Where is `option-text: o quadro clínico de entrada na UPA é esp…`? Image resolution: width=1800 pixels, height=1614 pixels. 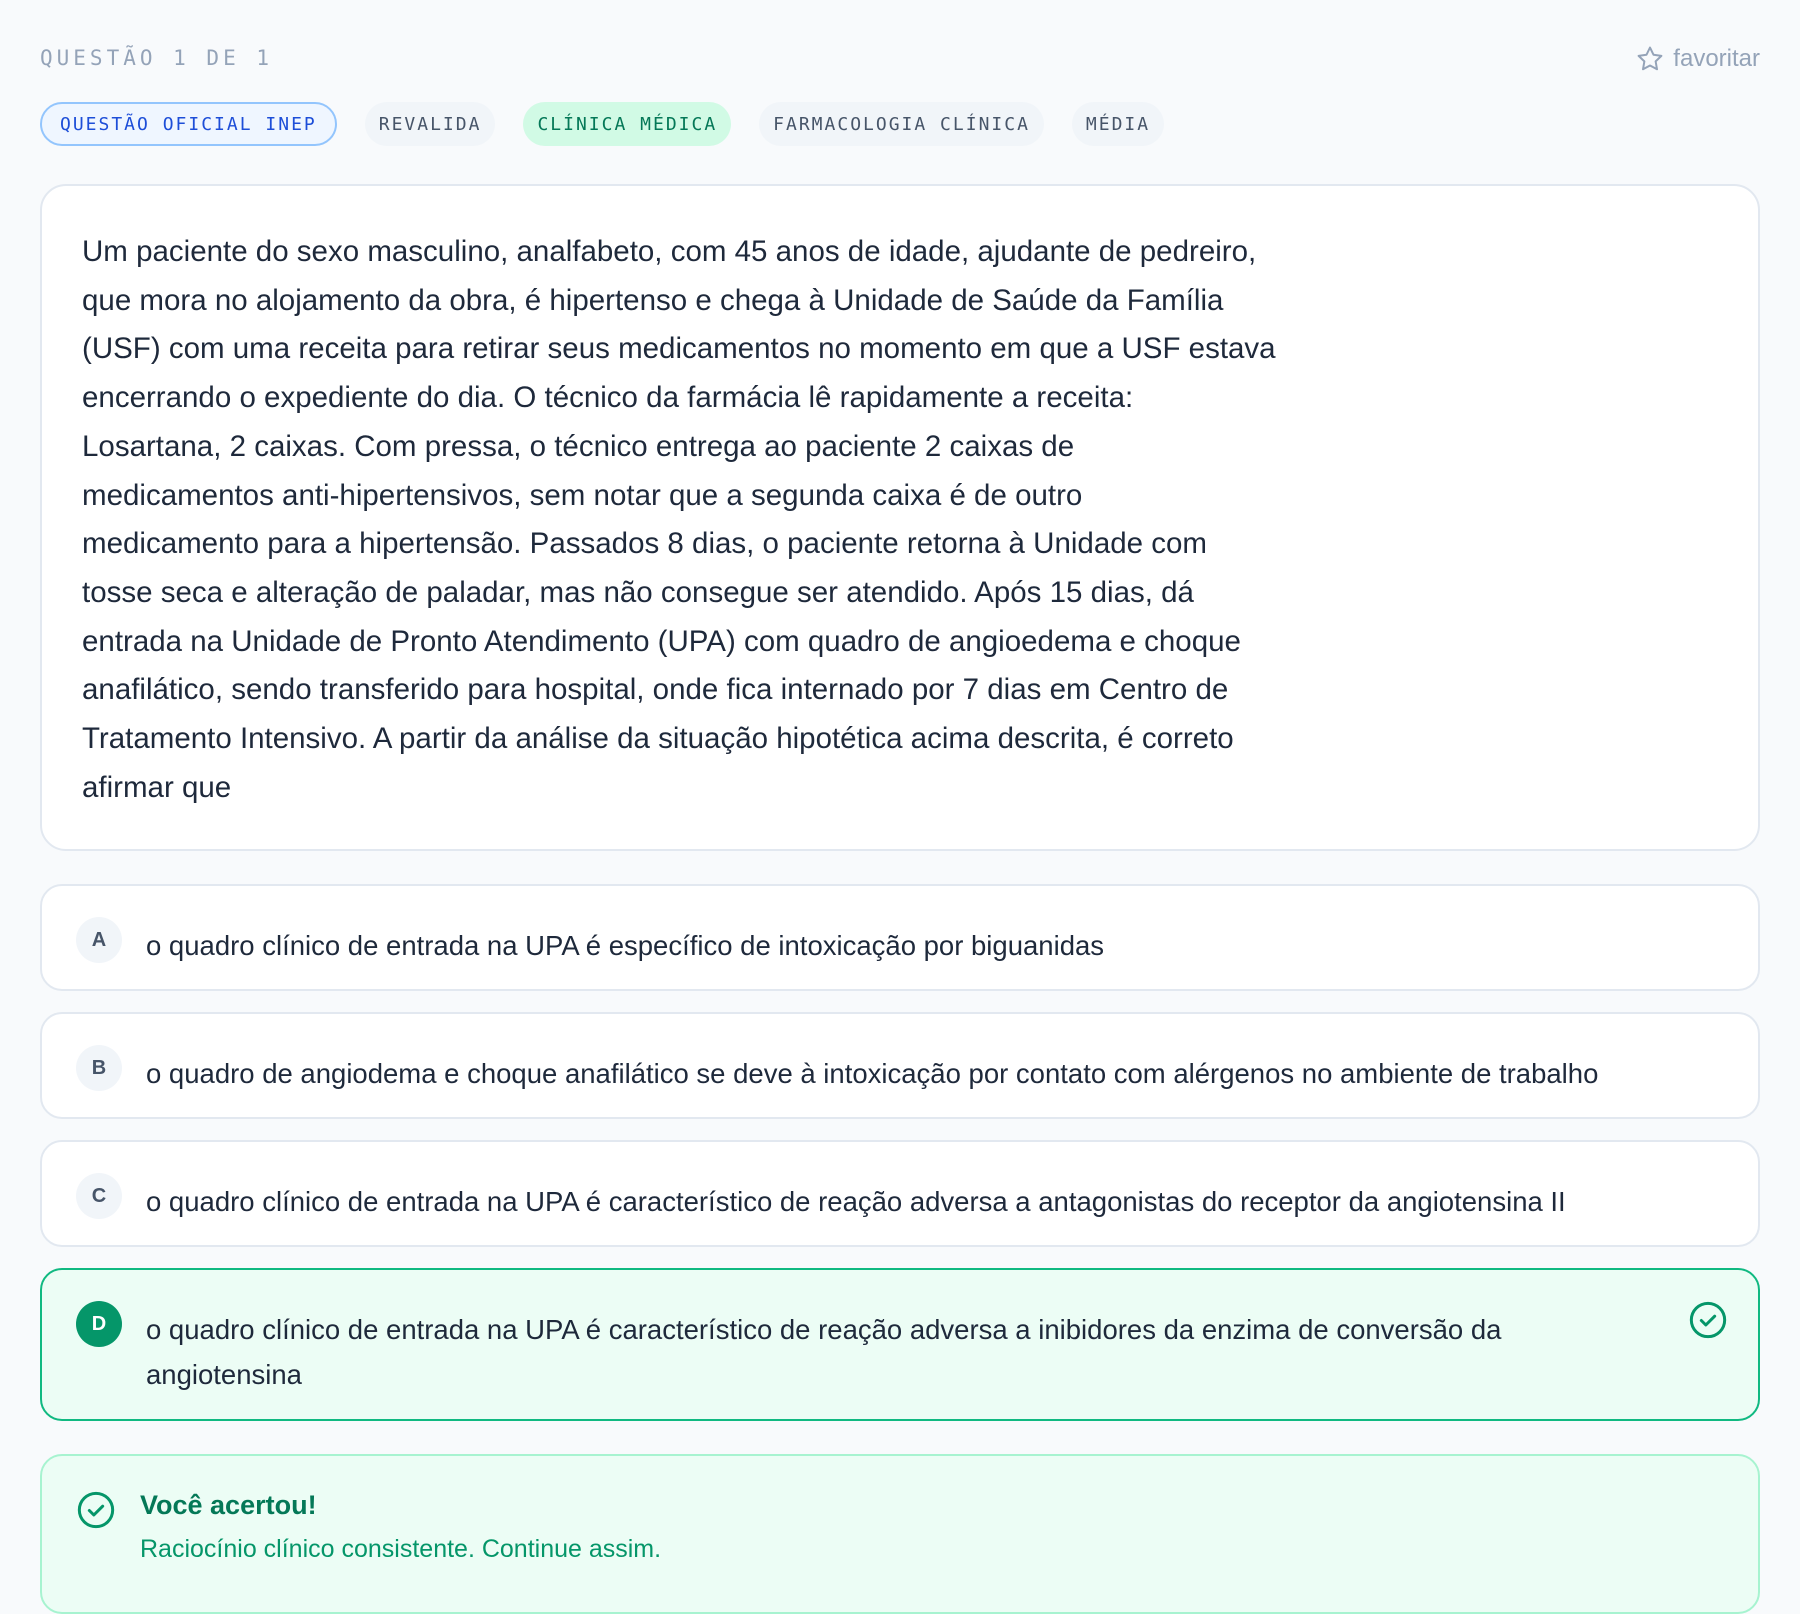
option-text: o quadro clínico de entrada na UPA é esp… is located at coordinates (625, 945).